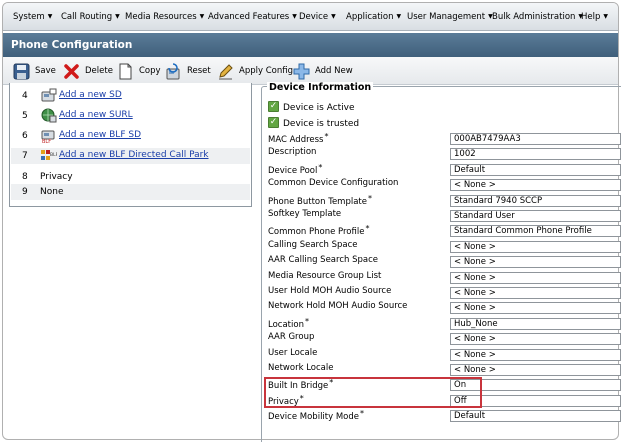  What do you see at coordinates (320, 200) in the screenshot?
I see `phone-button-template-label: Phone Button Template*` at bounding box center [320, 200].